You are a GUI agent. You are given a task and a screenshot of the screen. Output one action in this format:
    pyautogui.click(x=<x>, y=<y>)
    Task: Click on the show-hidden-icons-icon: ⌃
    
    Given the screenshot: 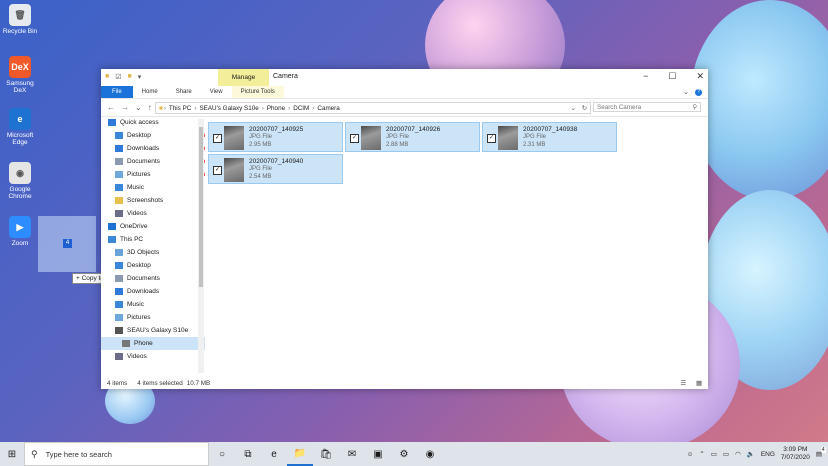 What is the action you would take?
    pyautogui.click(x=701, y=454)
    